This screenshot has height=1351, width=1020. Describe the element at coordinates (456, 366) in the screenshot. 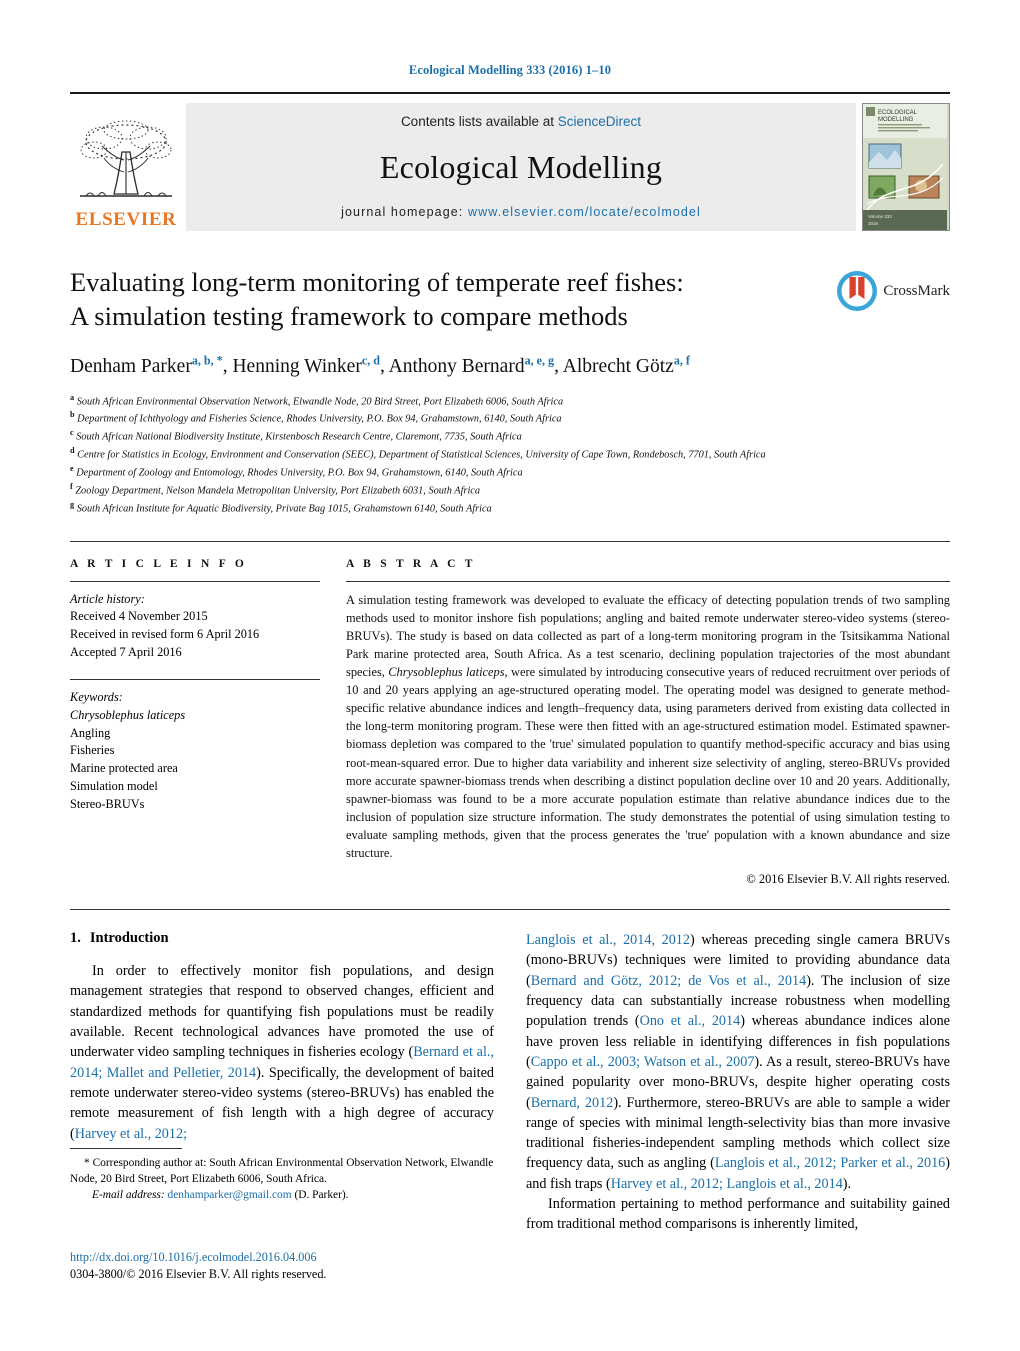

I see `author-name: Anthony Bernard` at that location.